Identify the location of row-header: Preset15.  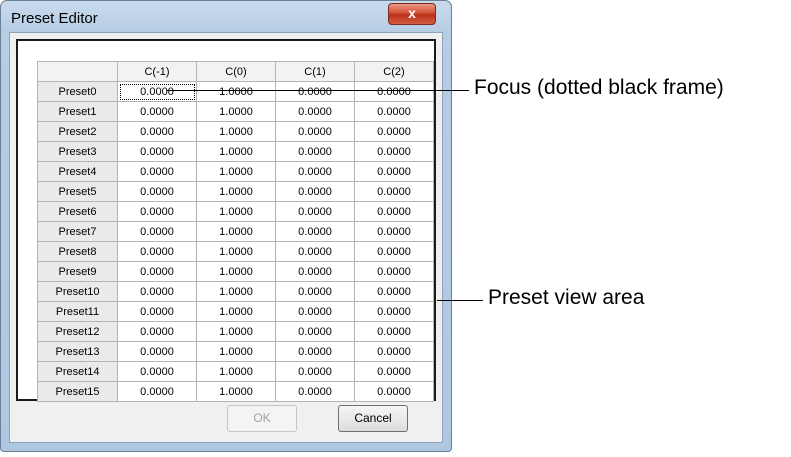
(77, 391).